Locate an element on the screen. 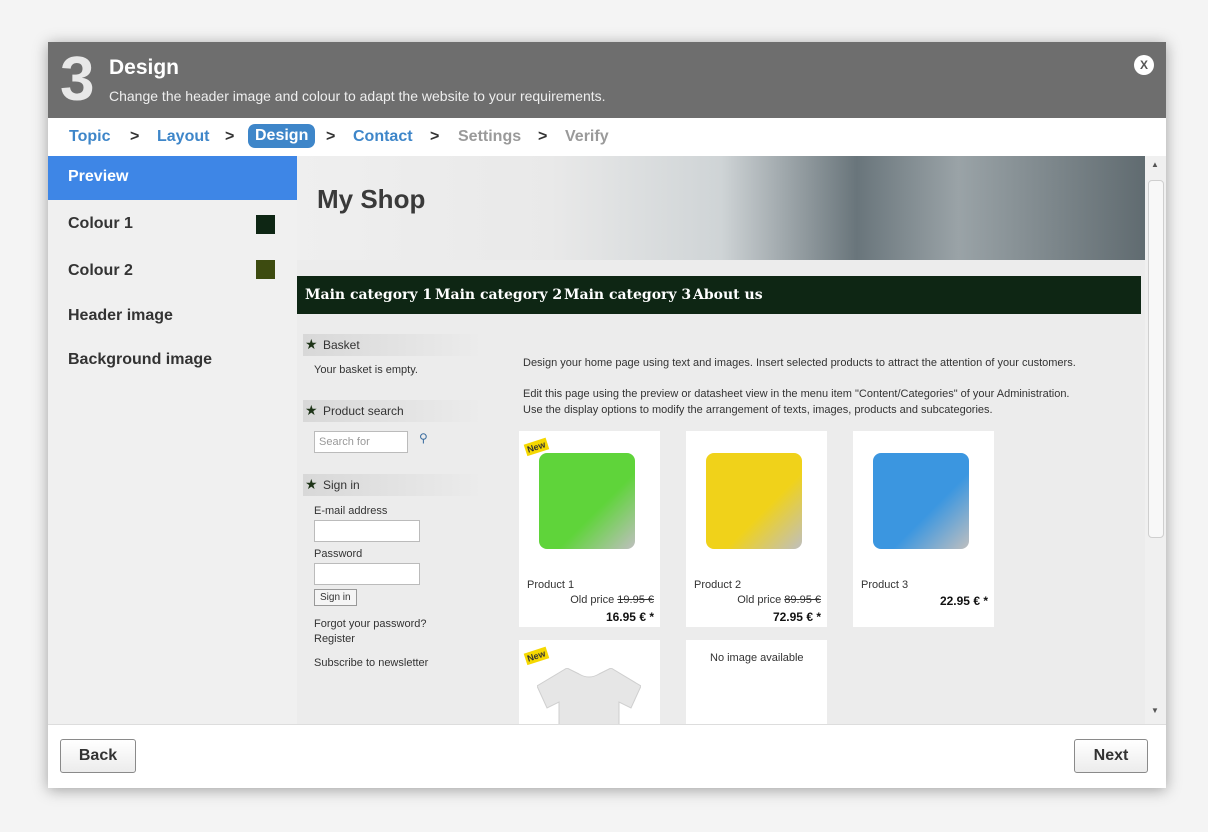 The image size is (1208, 832). next-button: Next is located at coordinates (1111, 756).